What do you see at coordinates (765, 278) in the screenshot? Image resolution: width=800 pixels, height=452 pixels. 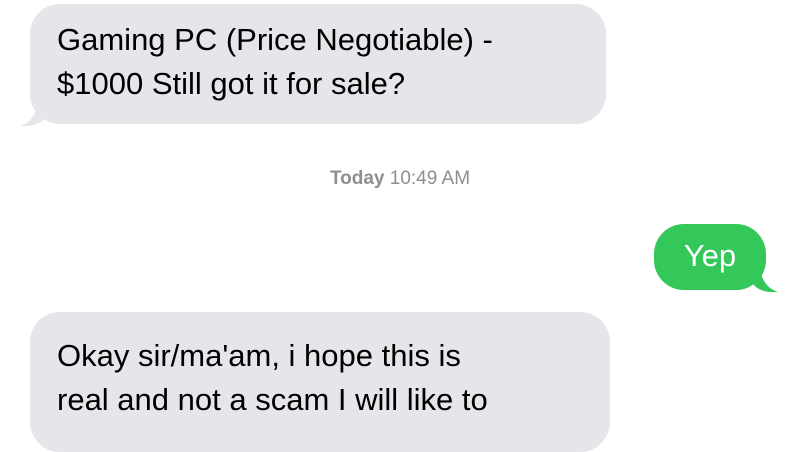 I see `outgoing-bubble-tail` at bounding box center [765, 278].